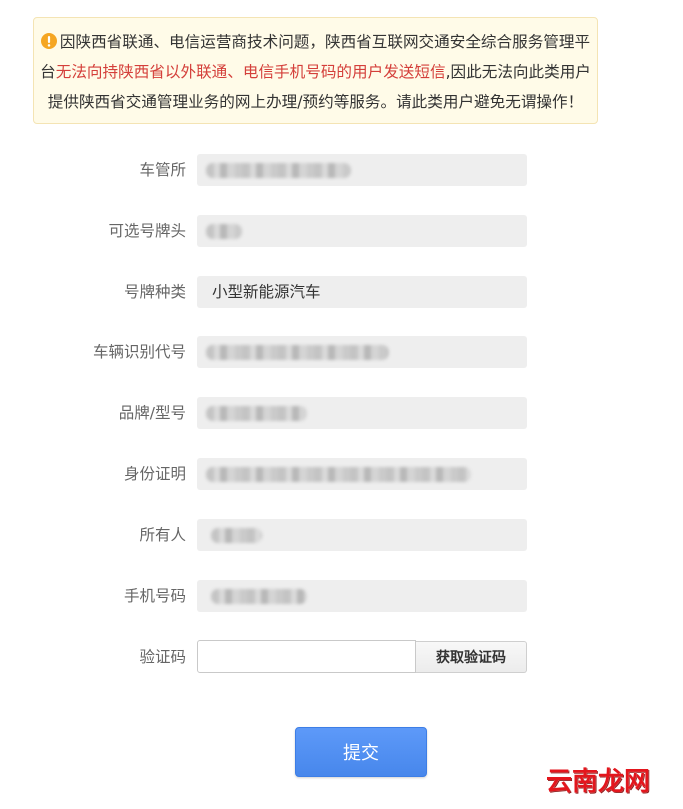 The image size is (683, 809). I want to click on notice-line-3: 提供陕西省交通管理业务的网上办理/预约等服务。请此类用户避免无谓操作！, so click(315, 102).